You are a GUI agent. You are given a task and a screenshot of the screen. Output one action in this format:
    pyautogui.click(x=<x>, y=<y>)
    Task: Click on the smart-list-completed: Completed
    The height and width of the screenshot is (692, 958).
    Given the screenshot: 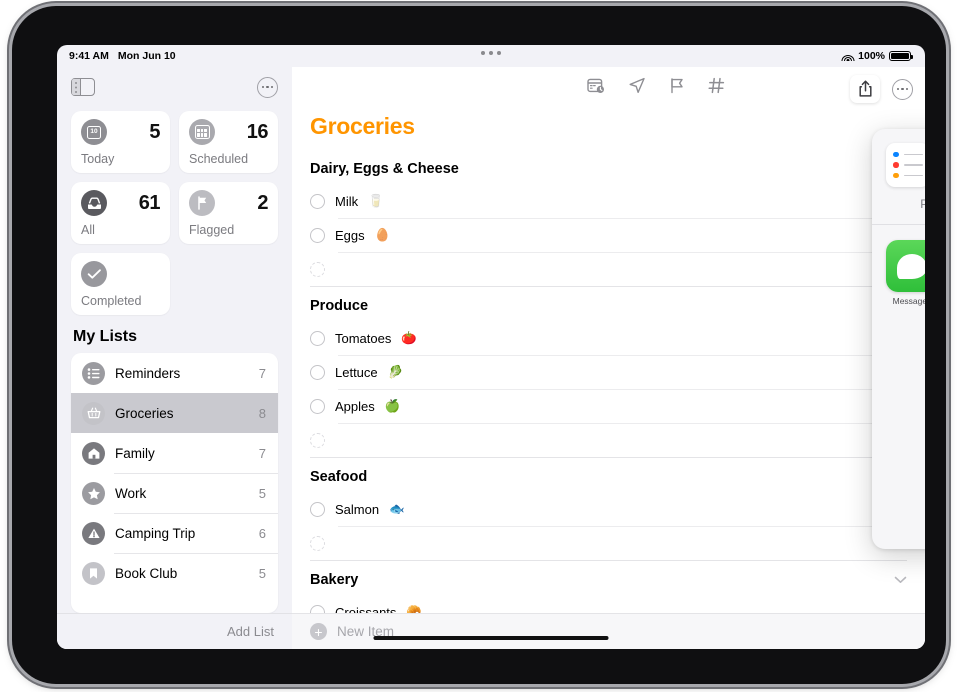 What is the action you would take?
    pyautogui.click(x=120, y=284)
    